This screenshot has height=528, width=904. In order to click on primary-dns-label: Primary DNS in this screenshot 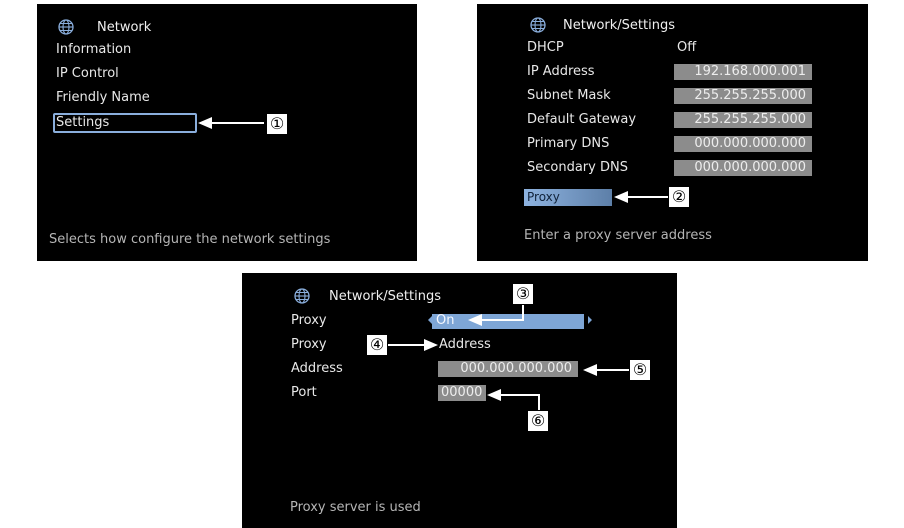, I will do `click(568, 143)`.